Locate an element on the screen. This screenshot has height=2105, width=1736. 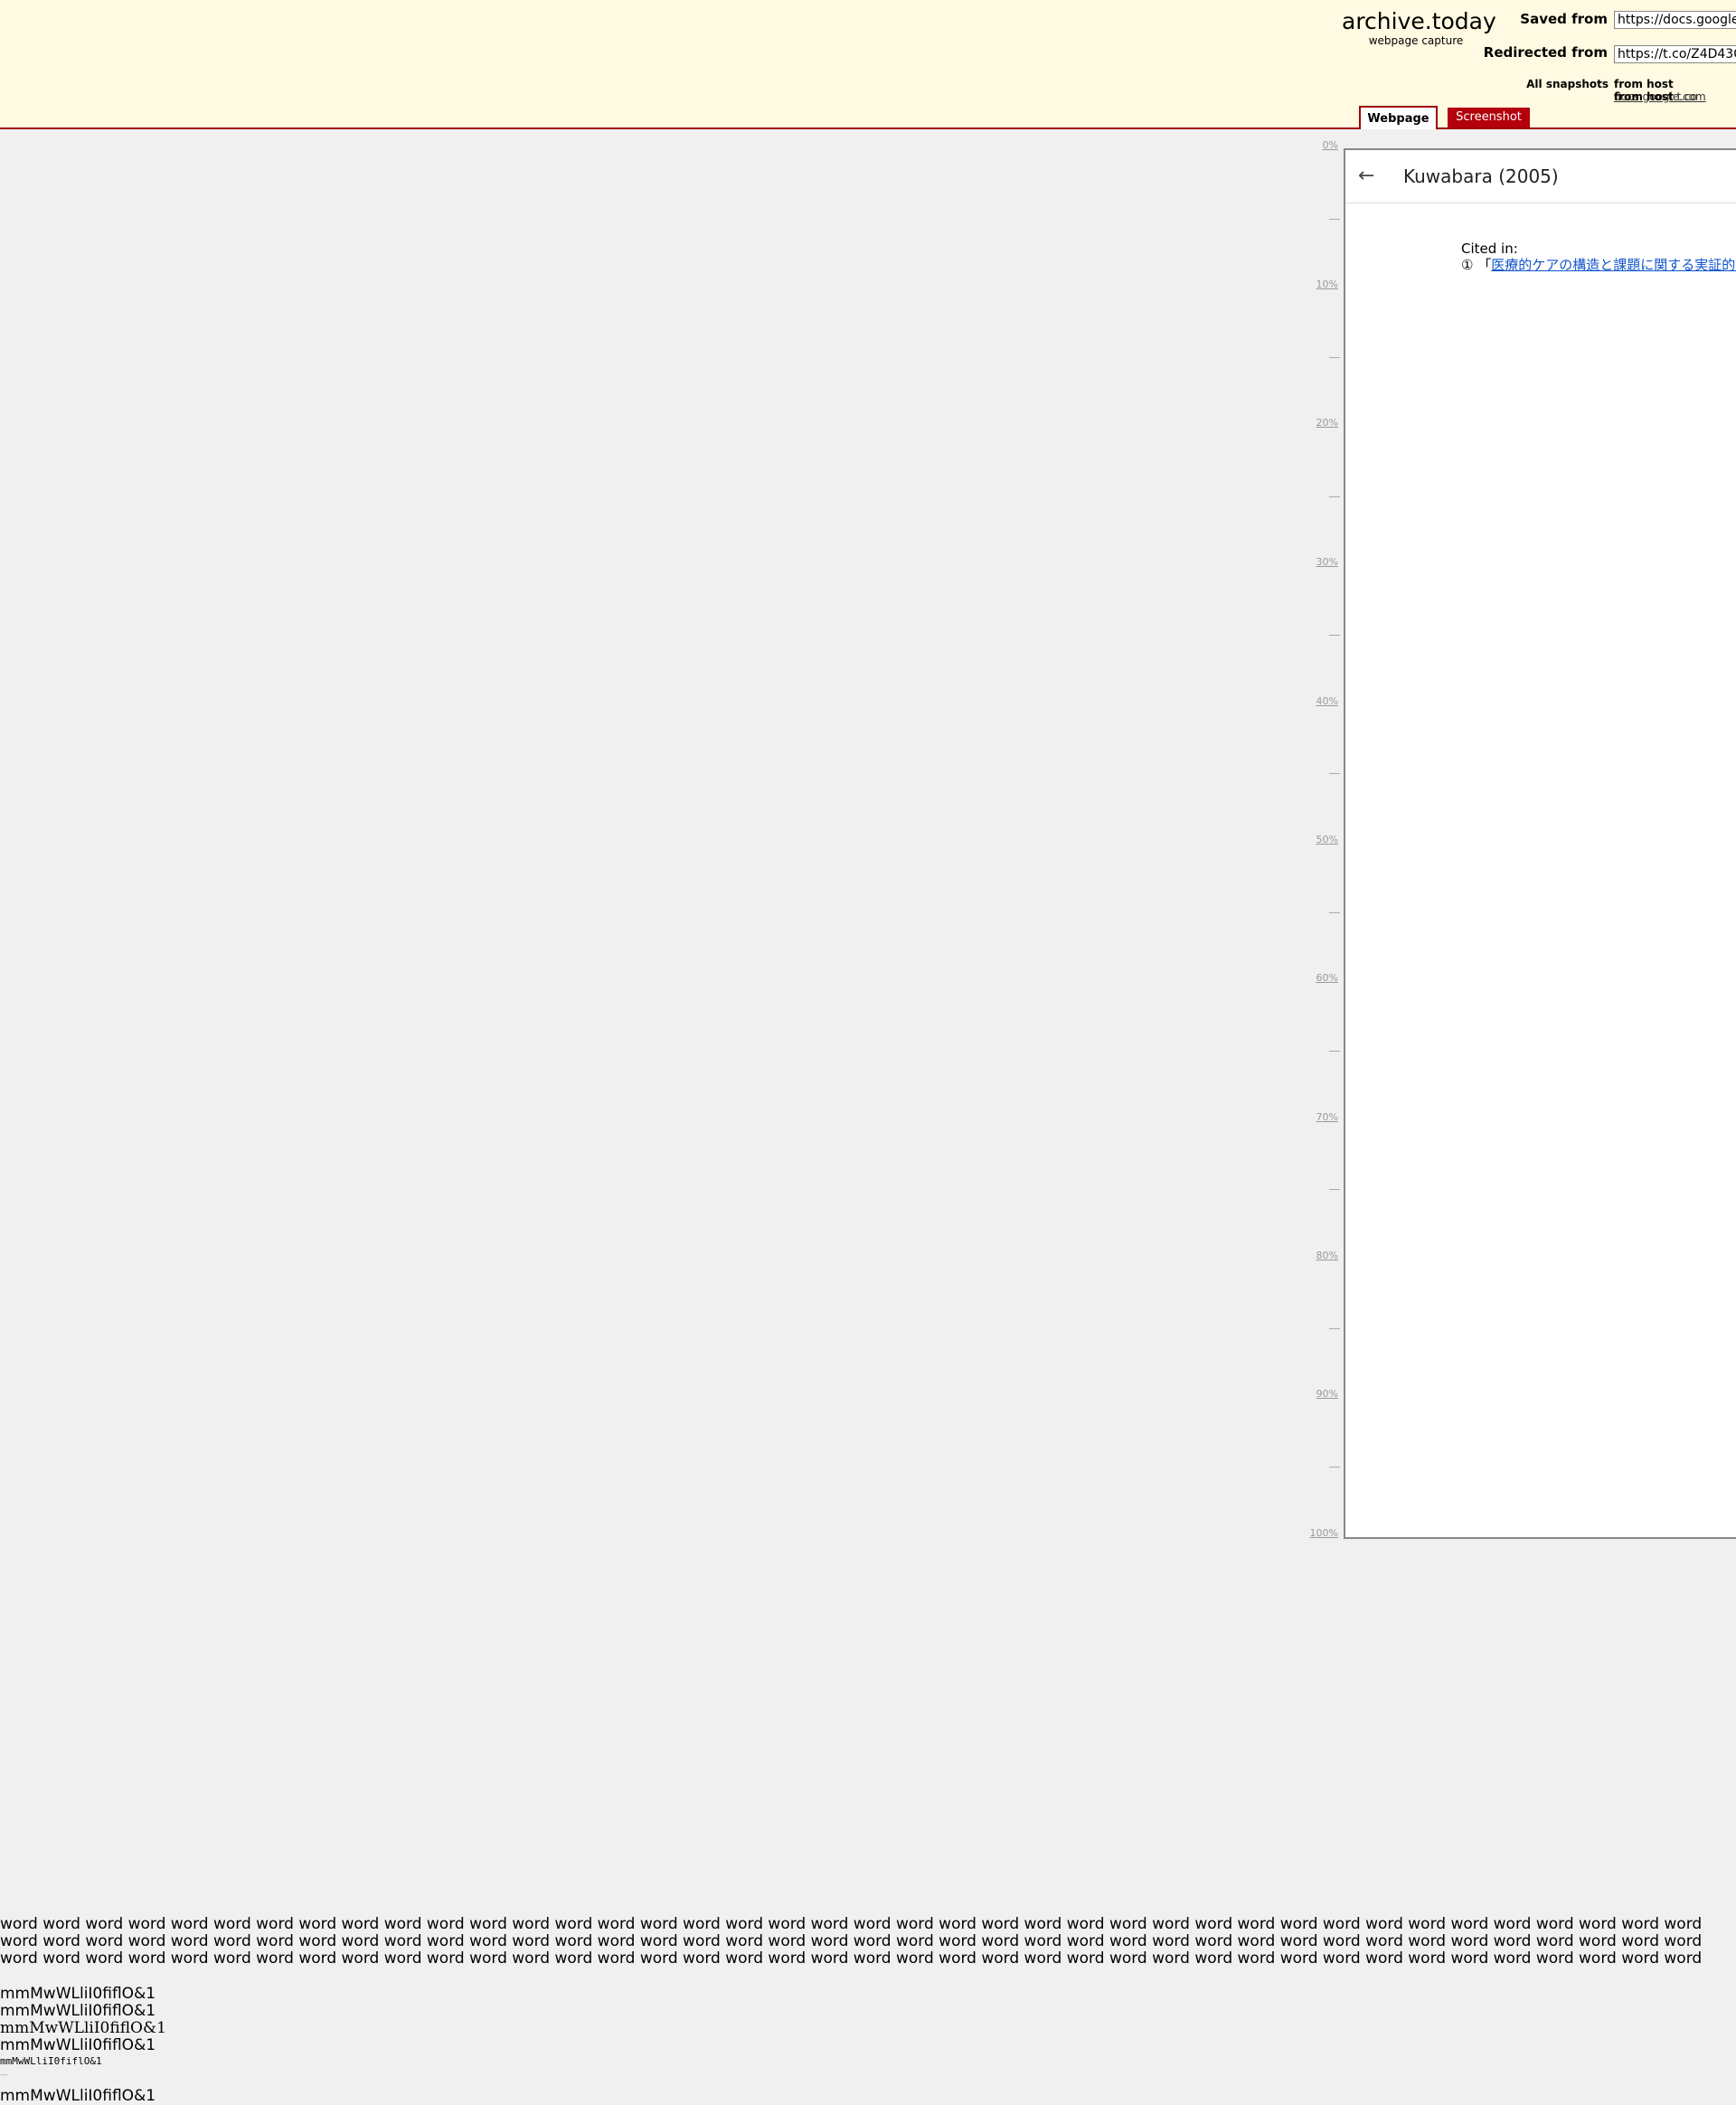
document-topbar: ← Kuwabara (2005) is located at coordinates (1541, 176).